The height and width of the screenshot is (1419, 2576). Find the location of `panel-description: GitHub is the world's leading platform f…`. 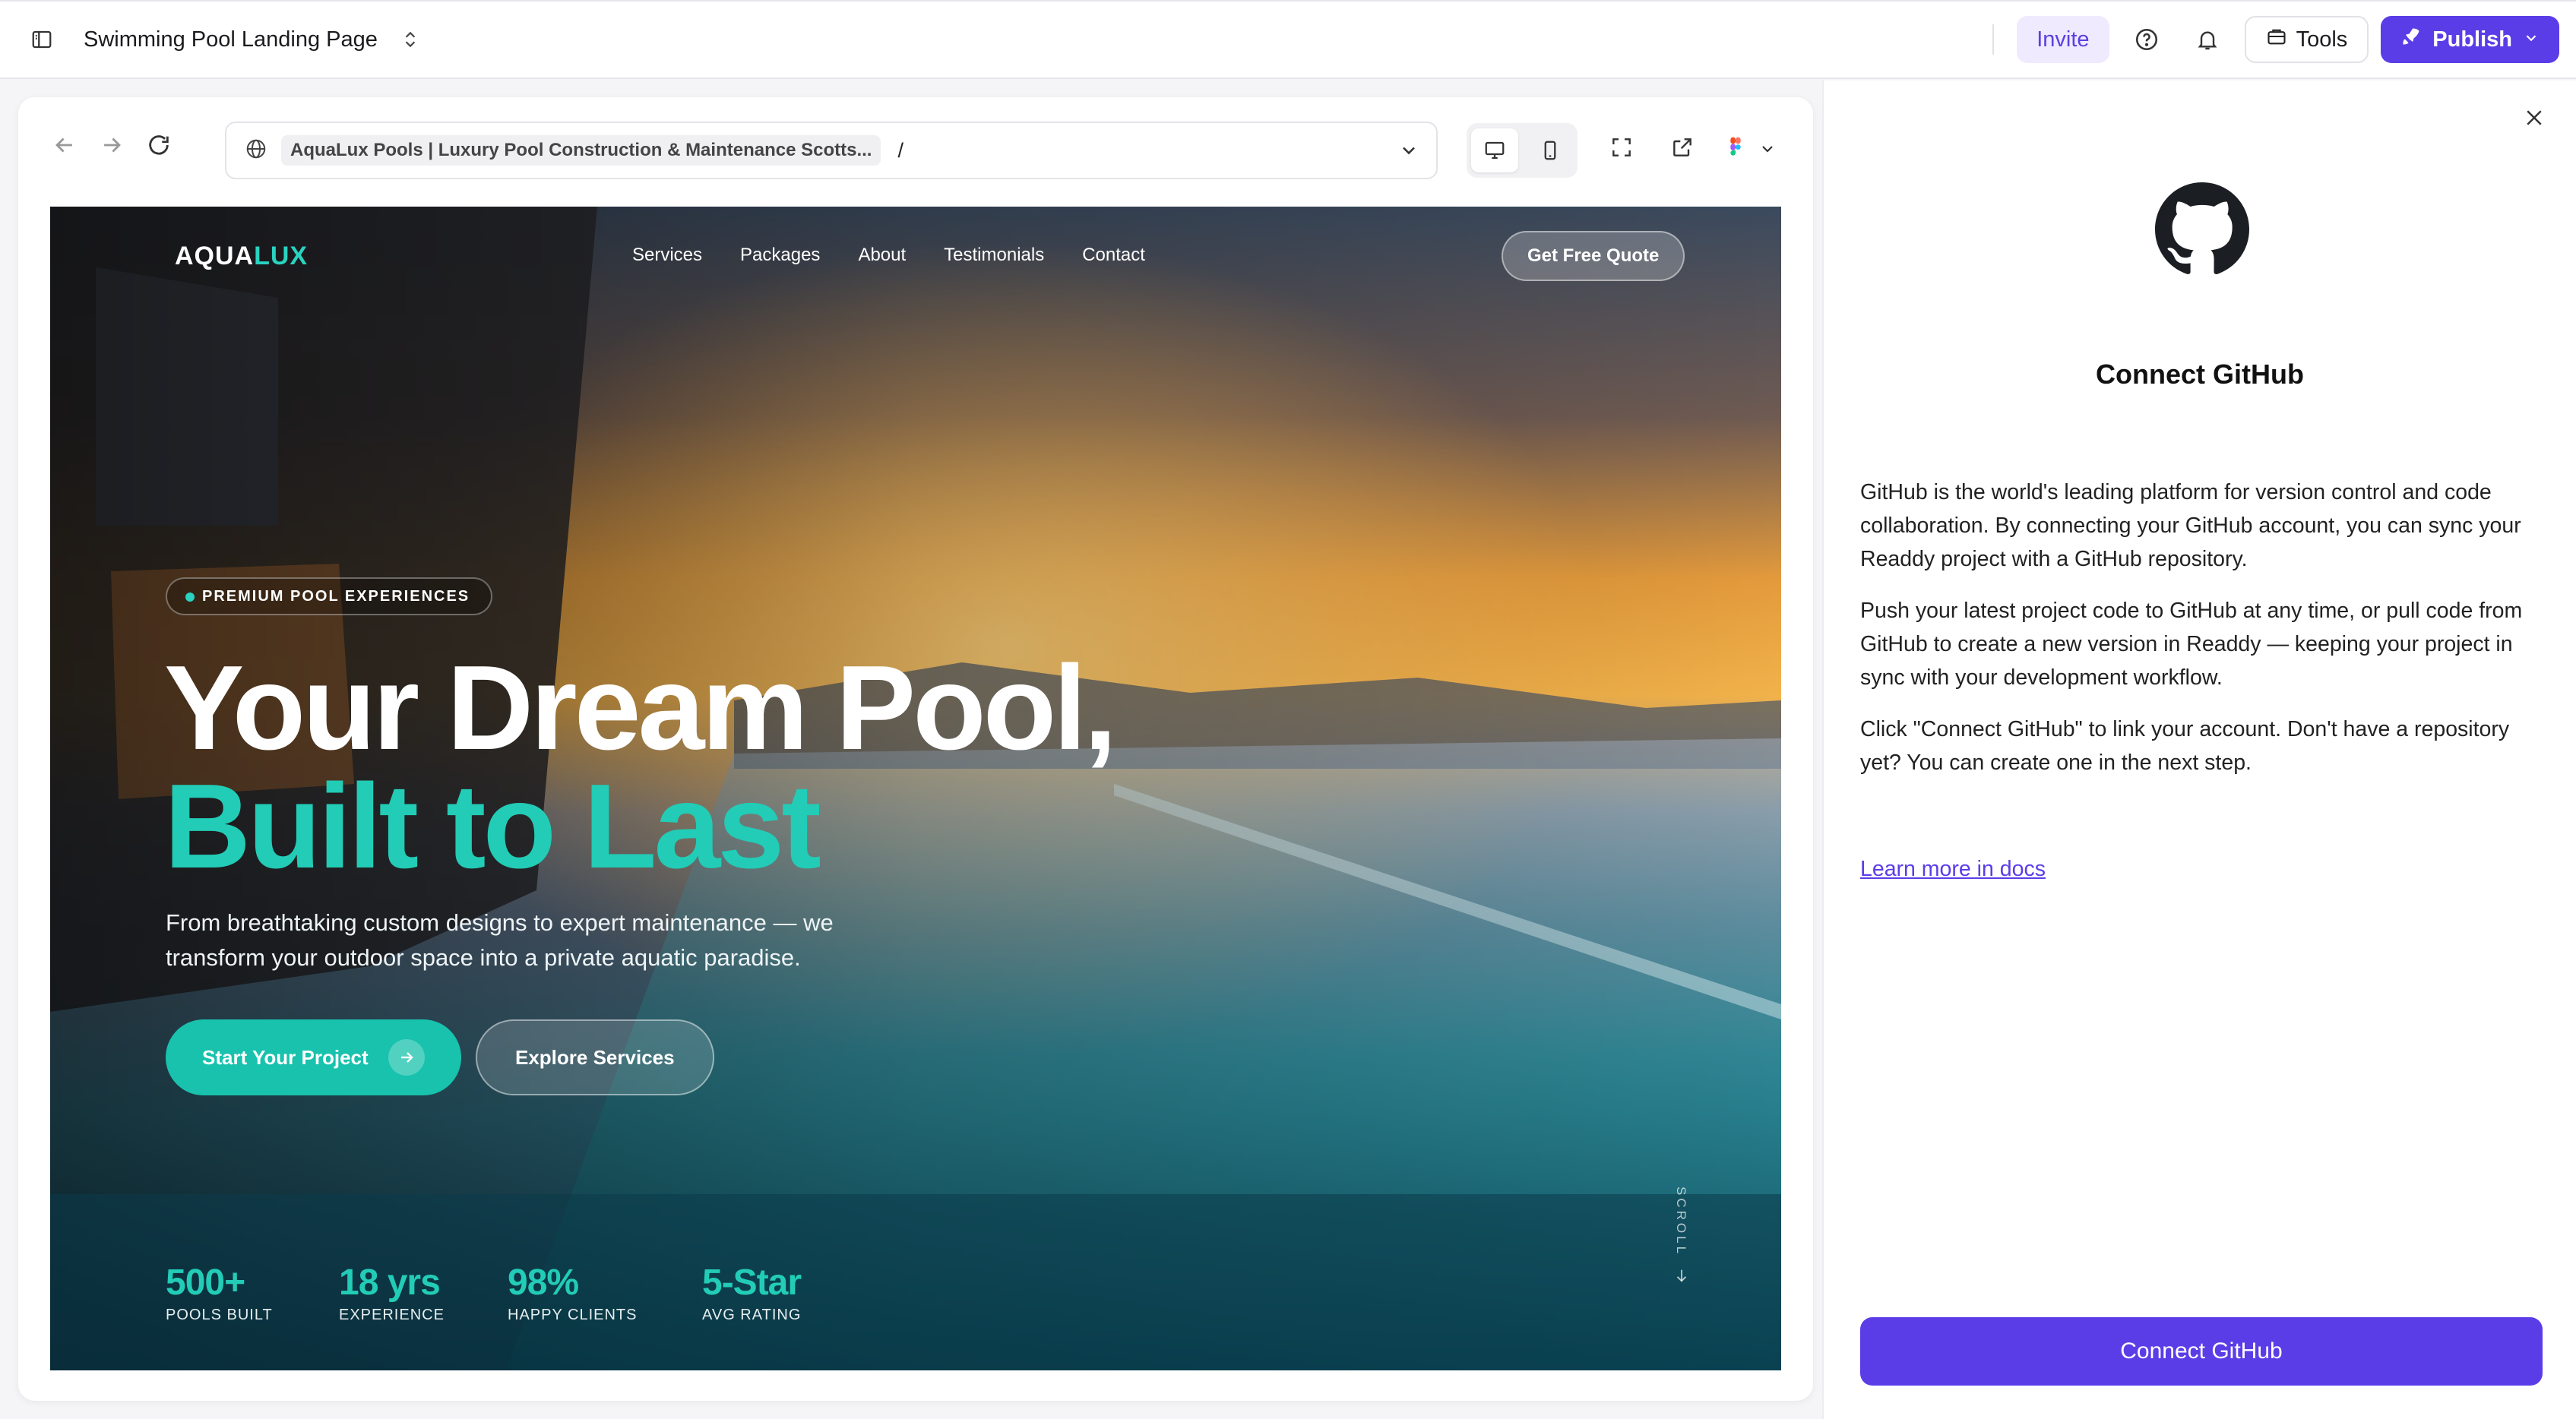

panel-description: GitHub is the world's leading platform f… is located at coordinates (2206, 637).